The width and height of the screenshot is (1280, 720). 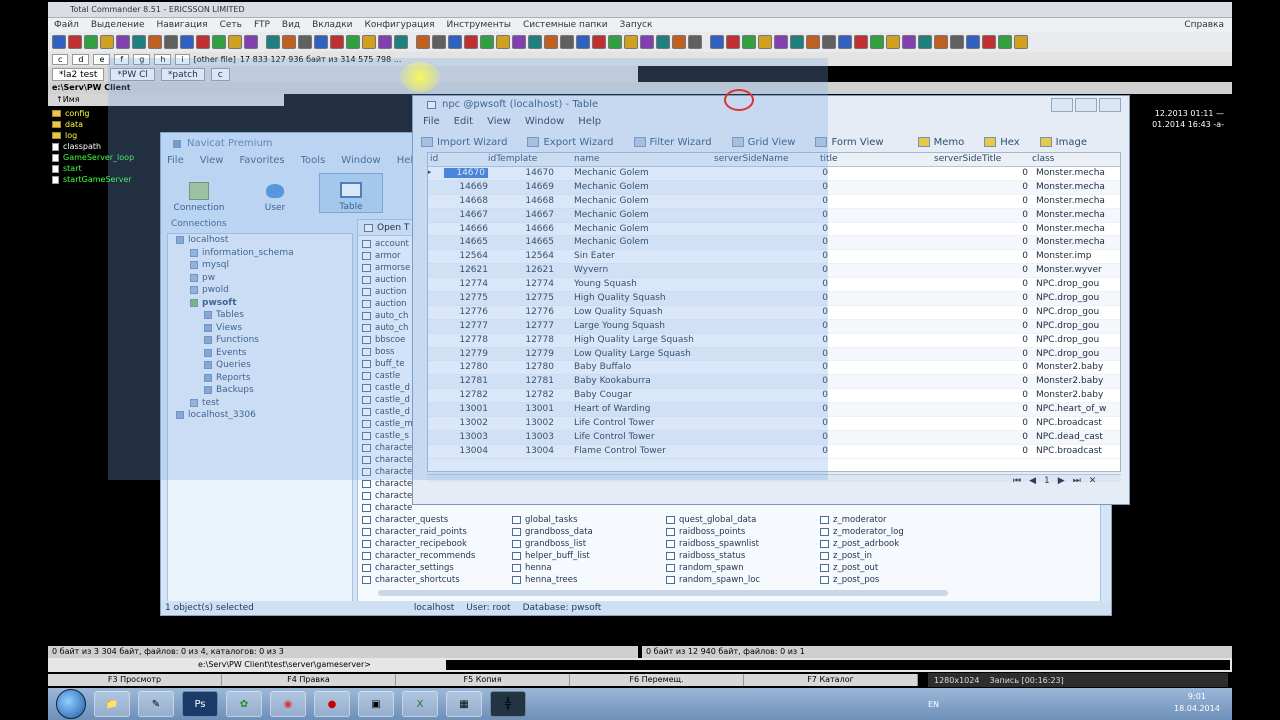 I want to click on table-object-item: z_moderator_log, so click(x=862, y=532).